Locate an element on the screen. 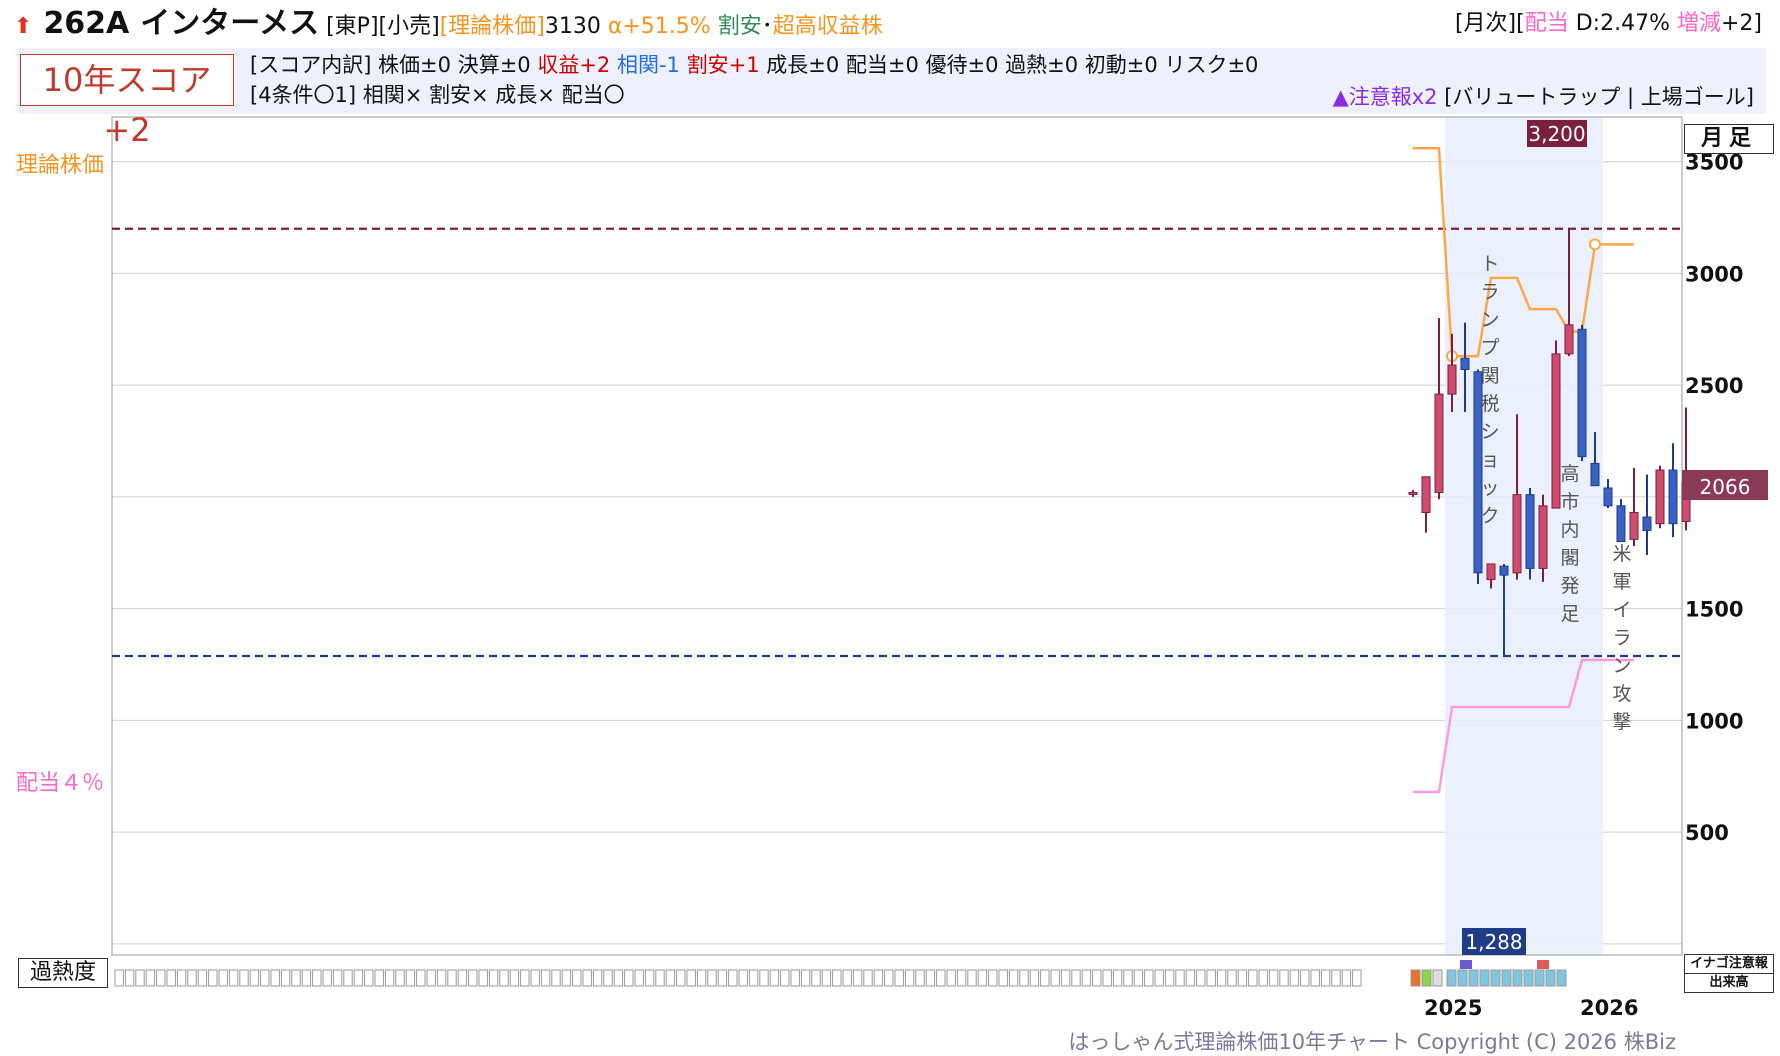 Image resolution: width=1780 pixels, height=1056 pixels. monthly-toggle-button: 月足 is located at coordinates (1729, 139).